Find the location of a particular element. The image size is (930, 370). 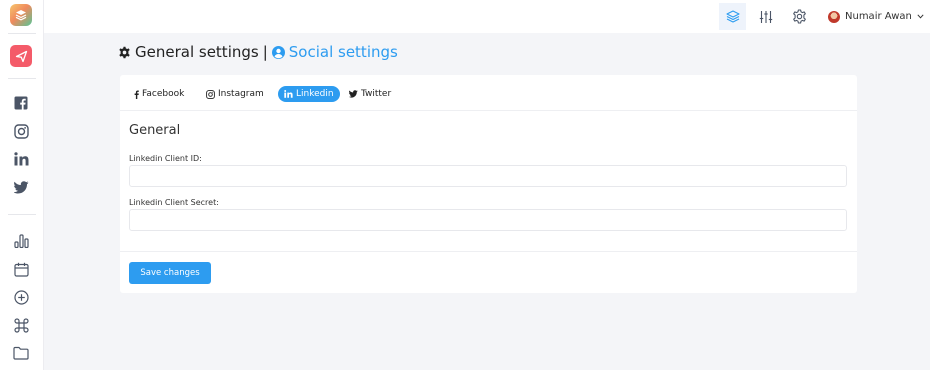

plus-circle-icon is located at coordinates (21, 297).